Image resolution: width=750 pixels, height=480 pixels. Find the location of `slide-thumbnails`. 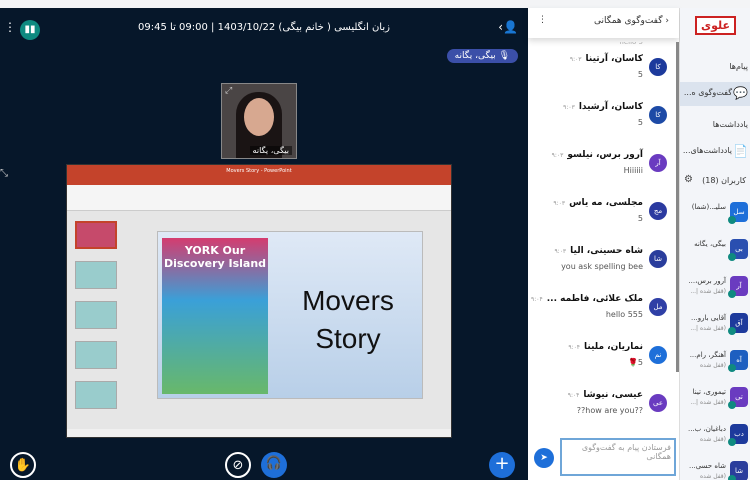

slide-thumbnails is located at coordinates (95, 320).